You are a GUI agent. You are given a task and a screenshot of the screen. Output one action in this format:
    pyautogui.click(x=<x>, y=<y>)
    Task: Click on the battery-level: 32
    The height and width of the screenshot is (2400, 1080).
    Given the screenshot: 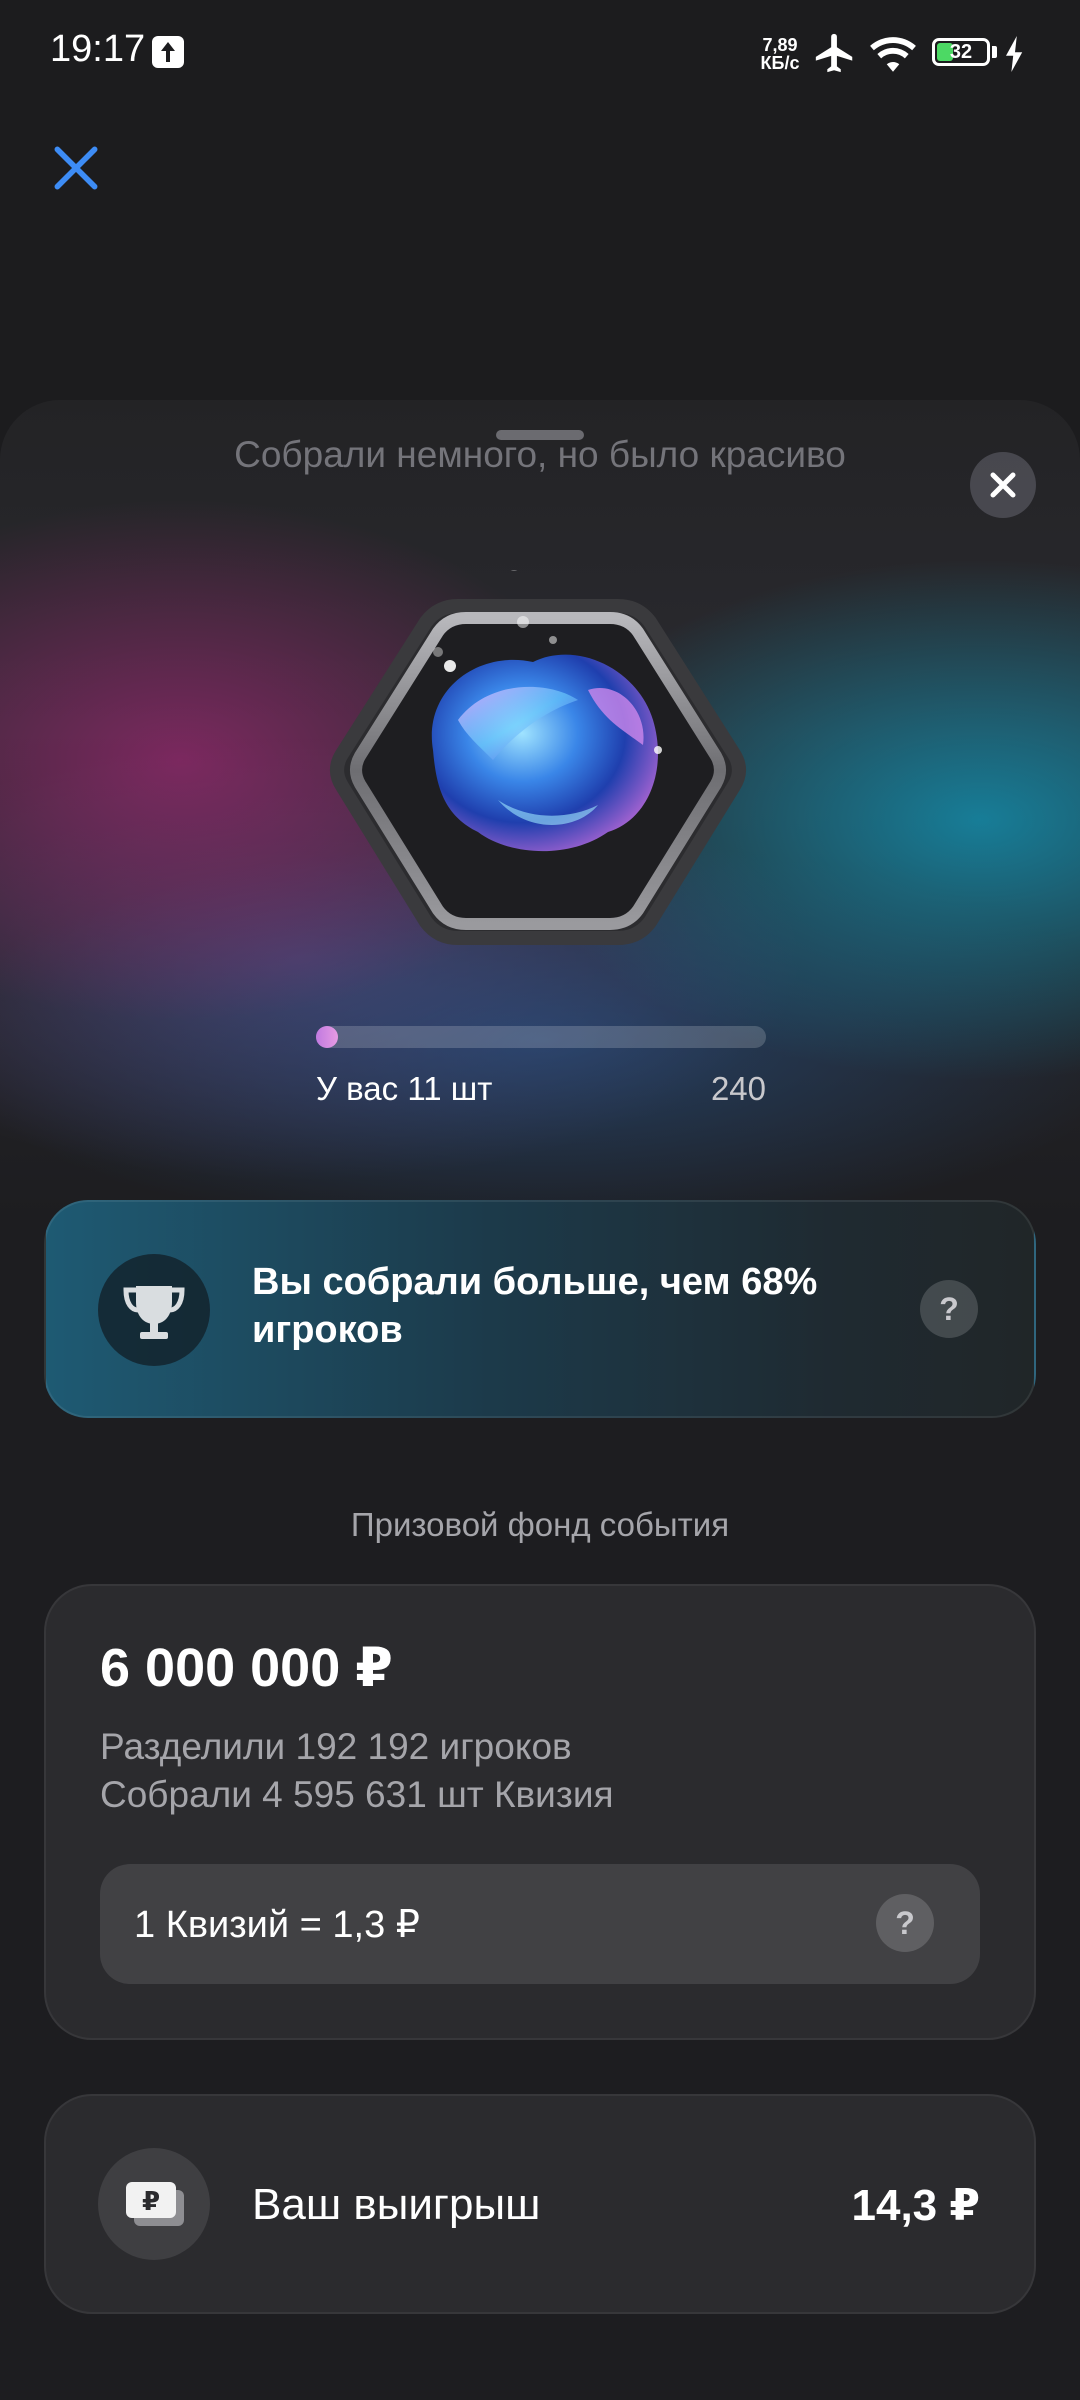 What is the action you would take?
    pyautogui.click(x=961, y=52)
    